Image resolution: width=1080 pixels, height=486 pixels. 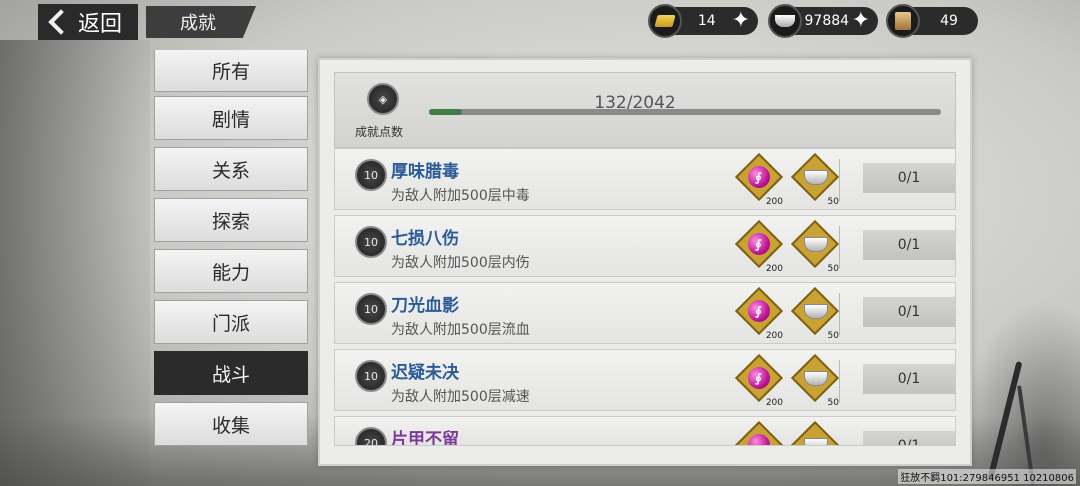 What do you see at coordinates (645, 246) in the screenshot?
I see `achievement-row: 10 七损八伤 为敌人附加500层内伤 ∮ 200 50 0/1` at bounding box center [645, 246].